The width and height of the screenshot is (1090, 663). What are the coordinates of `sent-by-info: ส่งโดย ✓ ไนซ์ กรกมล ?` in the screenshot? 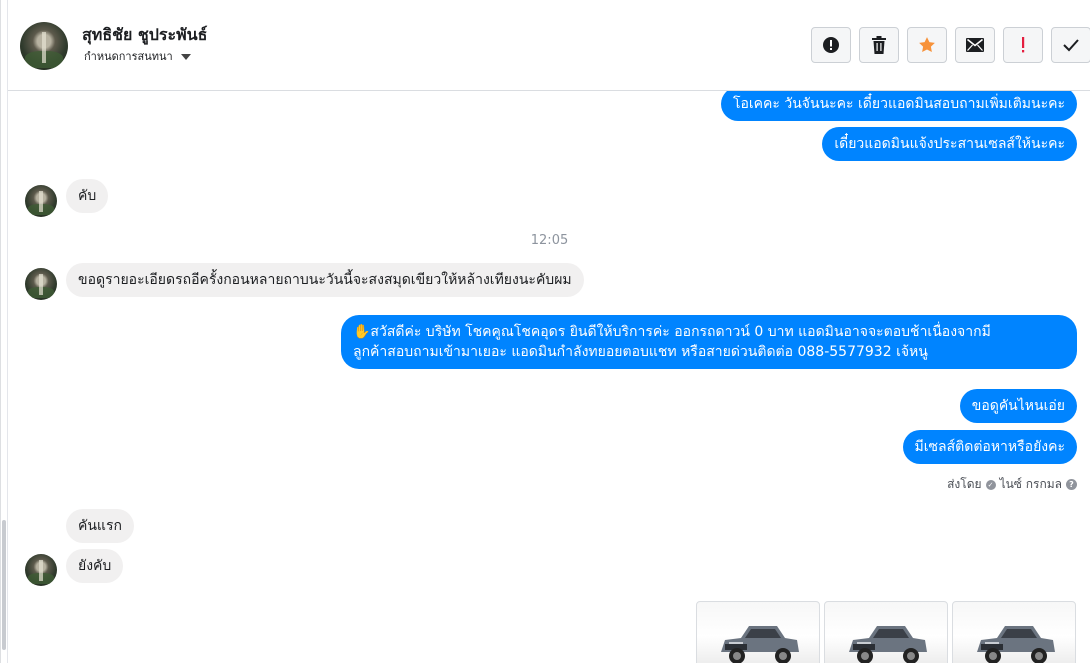 It's located at (1012, 484).